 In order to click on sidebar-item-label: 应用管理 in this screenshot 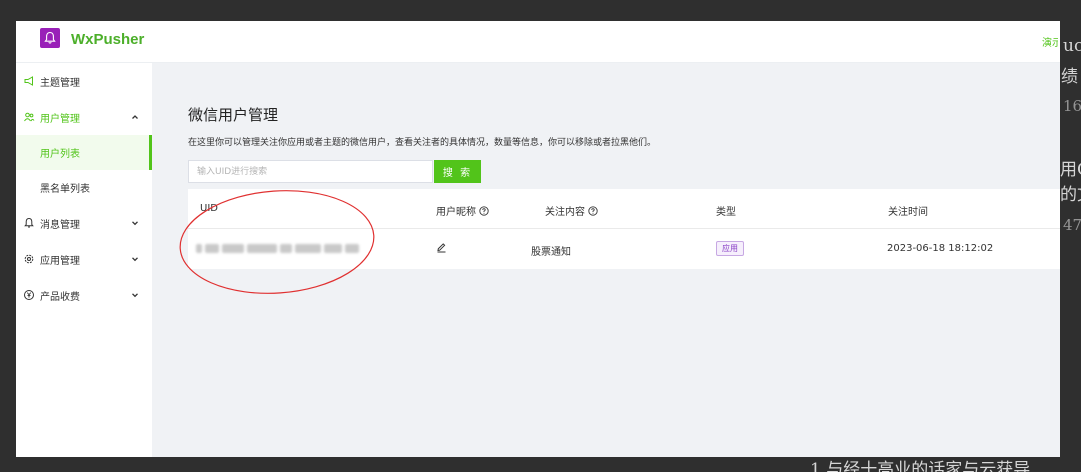, I will do `click(60, 261)`.